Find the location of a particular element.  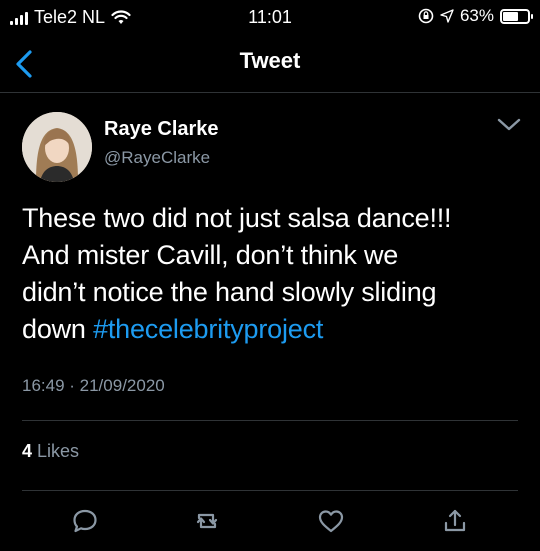

status-bar: Tele2 NL 11:01 63% is located at coordinates (270, 18).